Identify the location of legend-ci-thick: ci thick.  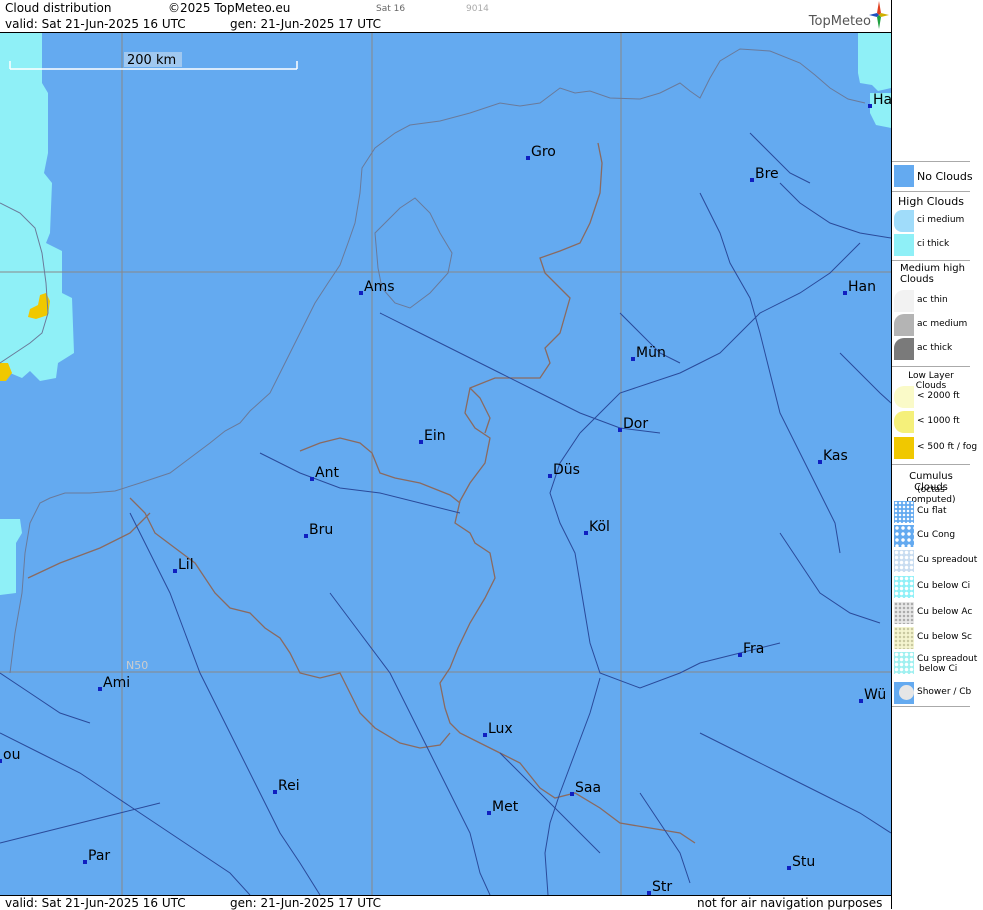
(932, 245).